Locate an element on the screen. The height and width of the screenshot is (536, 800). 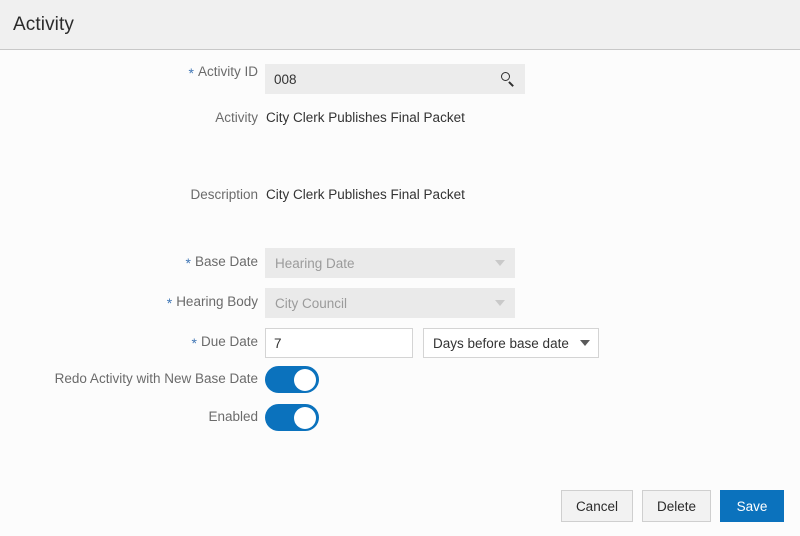
dialog-footer: Cancel Delete Save is located at coordinates (668, 506).